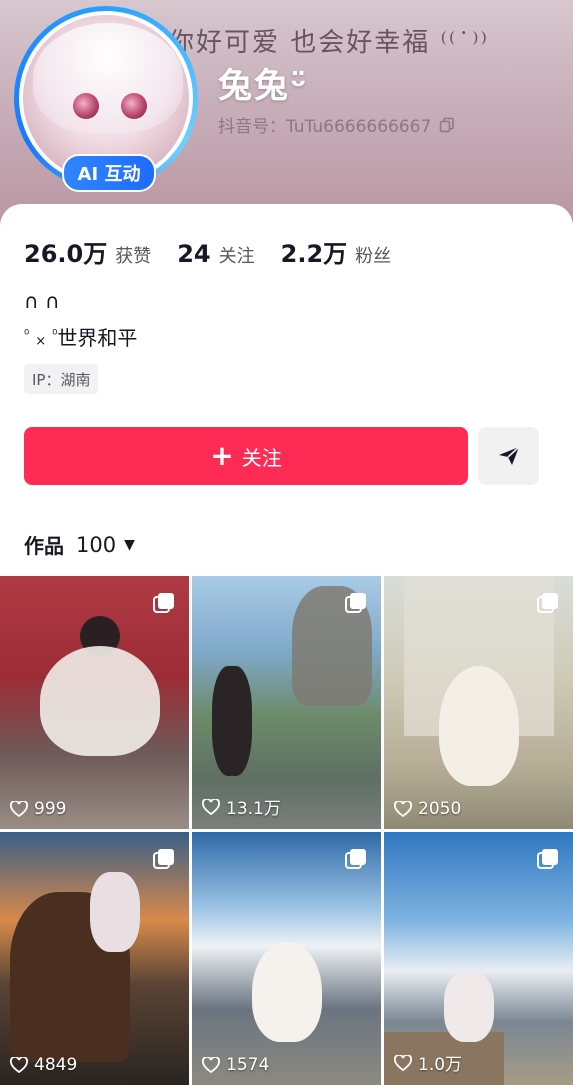 This screenshot has height=1085, width=573. I want to click on video-likes-count: 4849, so click(56, 1065).